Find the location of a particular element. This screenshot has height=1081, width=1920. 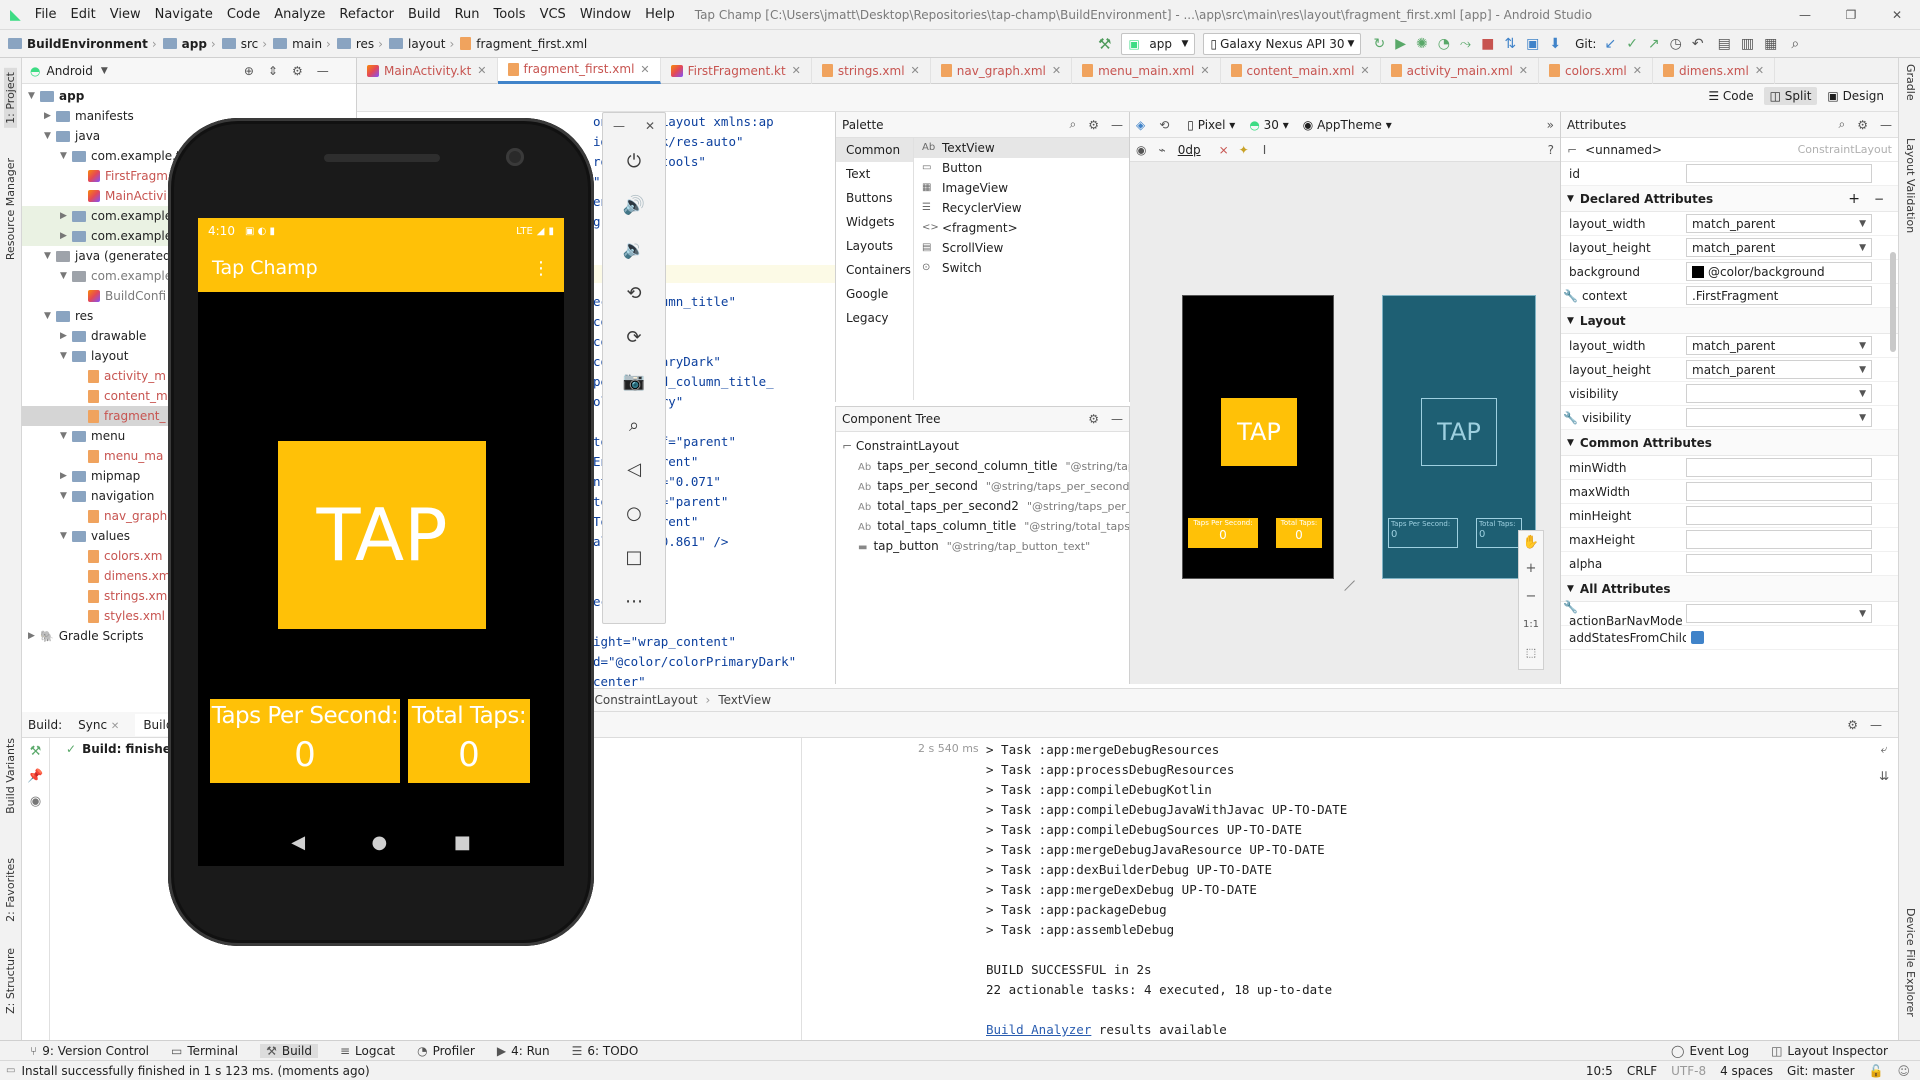

menu-code: Code is located at coordinates (243, 14).